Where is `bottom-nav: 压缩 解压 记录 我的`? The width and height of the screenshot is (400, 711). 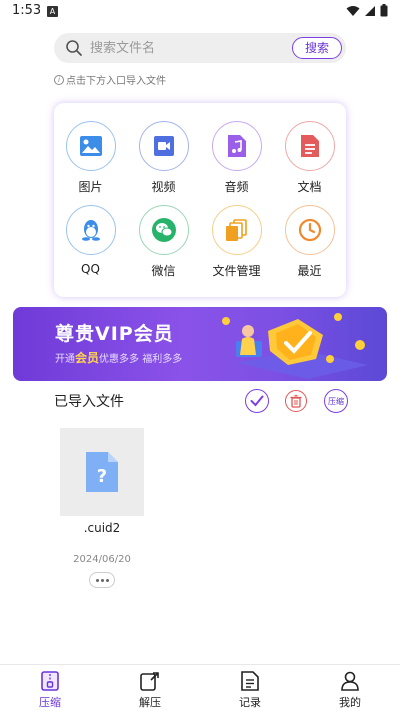 bottom-nav: 压缩 解压 记录 我的 is located at coordinates (200, 687).